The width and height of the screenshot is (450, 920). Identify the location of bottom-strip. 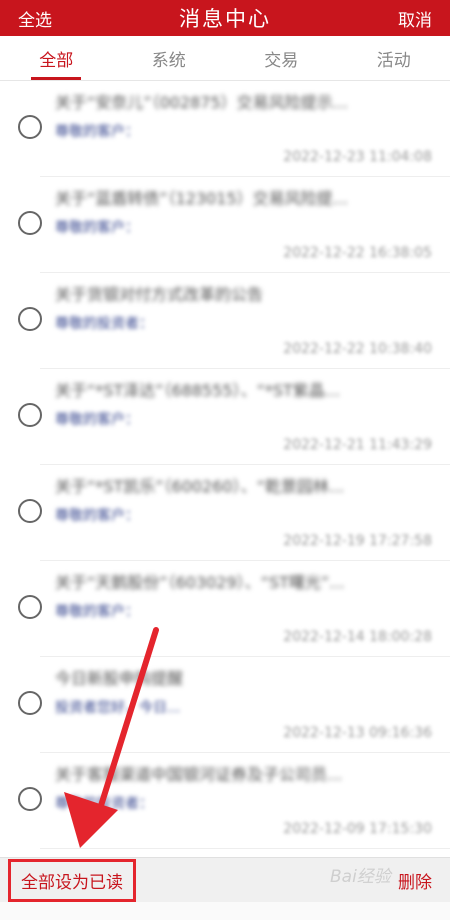
(225, 911).